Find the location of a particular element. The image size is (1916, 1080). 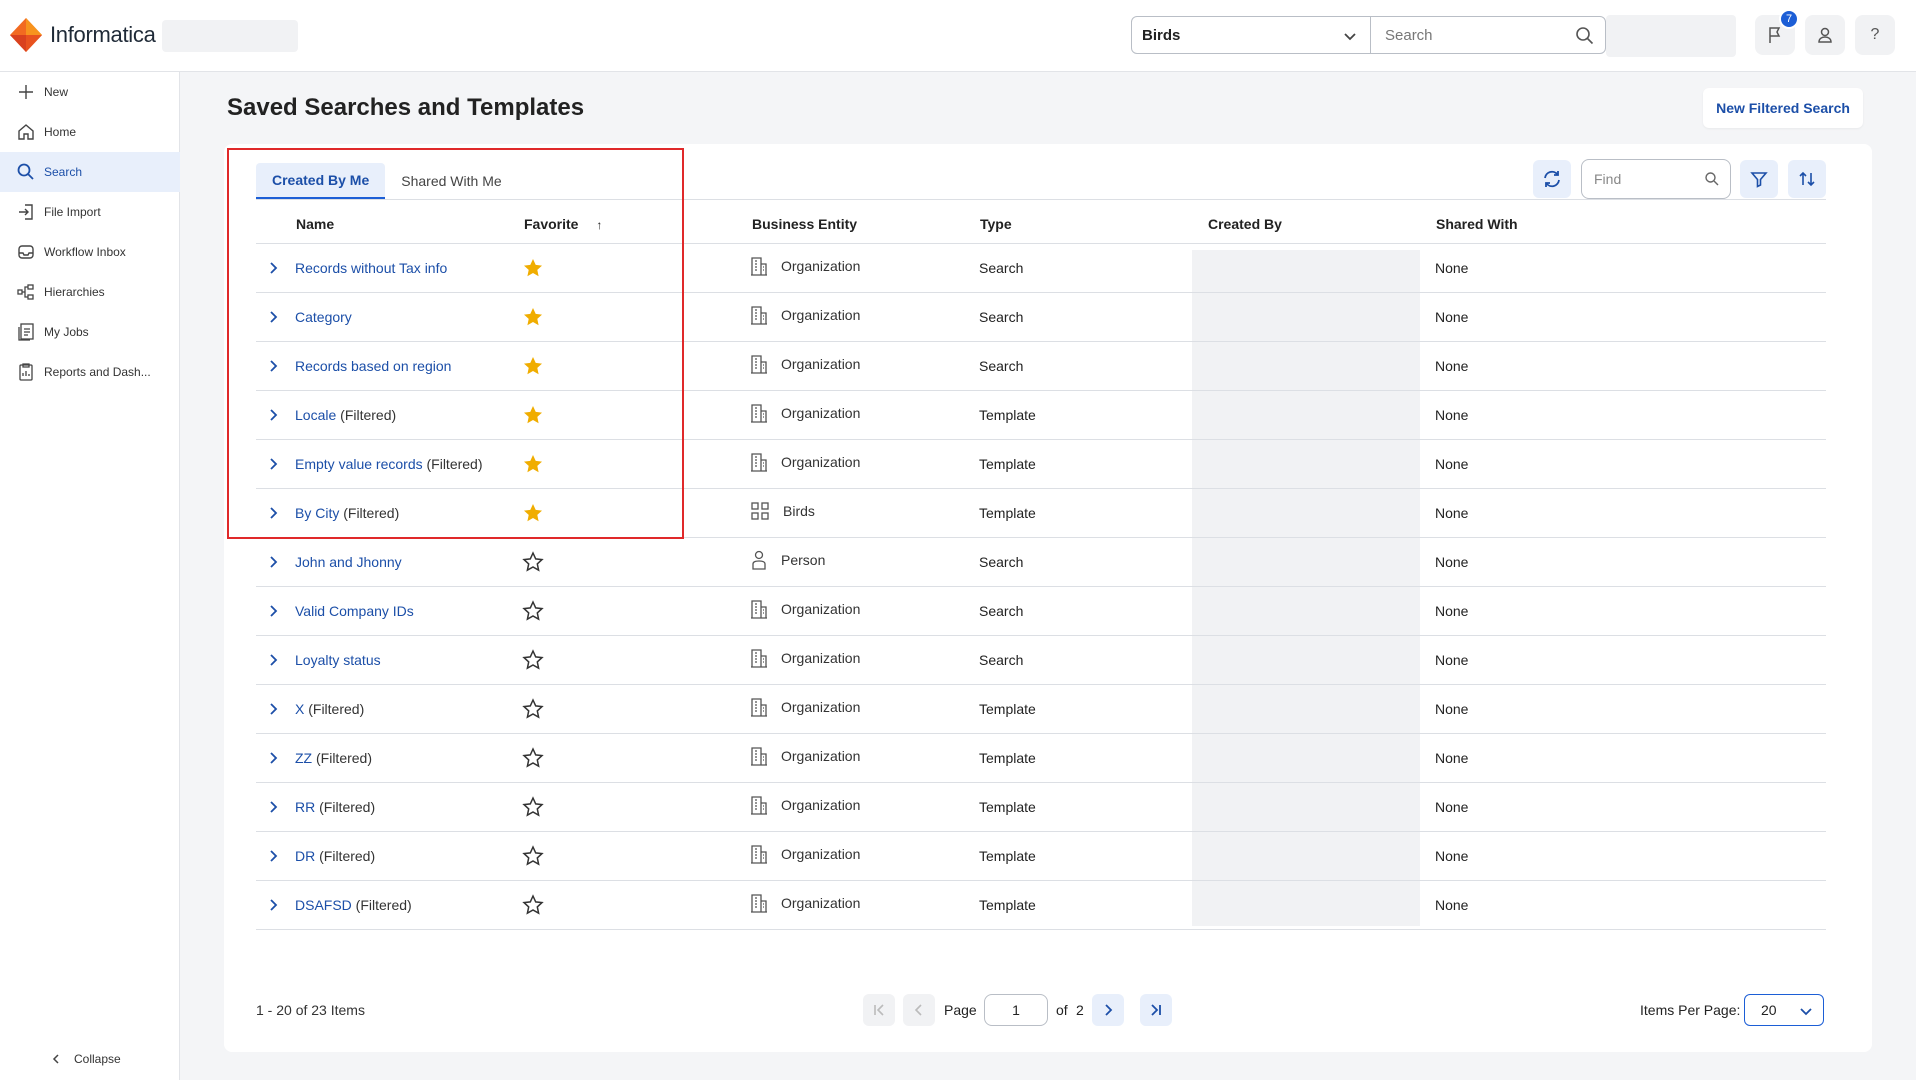

collapse-sidebar-button: Collapse is located at coordinates (85, 1059).